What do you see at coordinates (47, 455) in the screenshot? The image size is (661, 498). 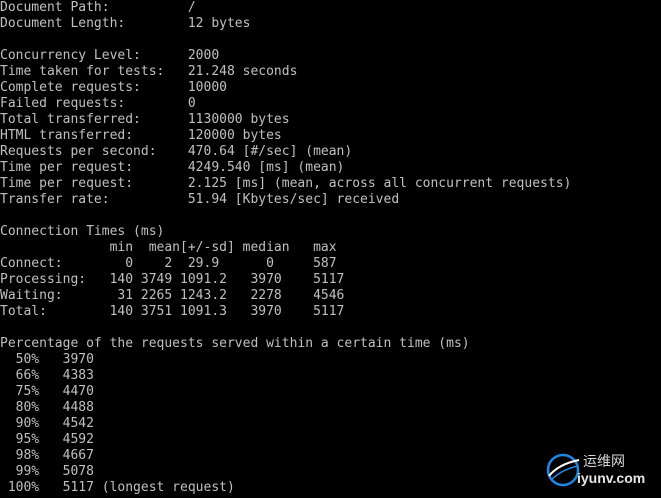 I see `console-line: 98% 4667` at bounding box center [47, 455].